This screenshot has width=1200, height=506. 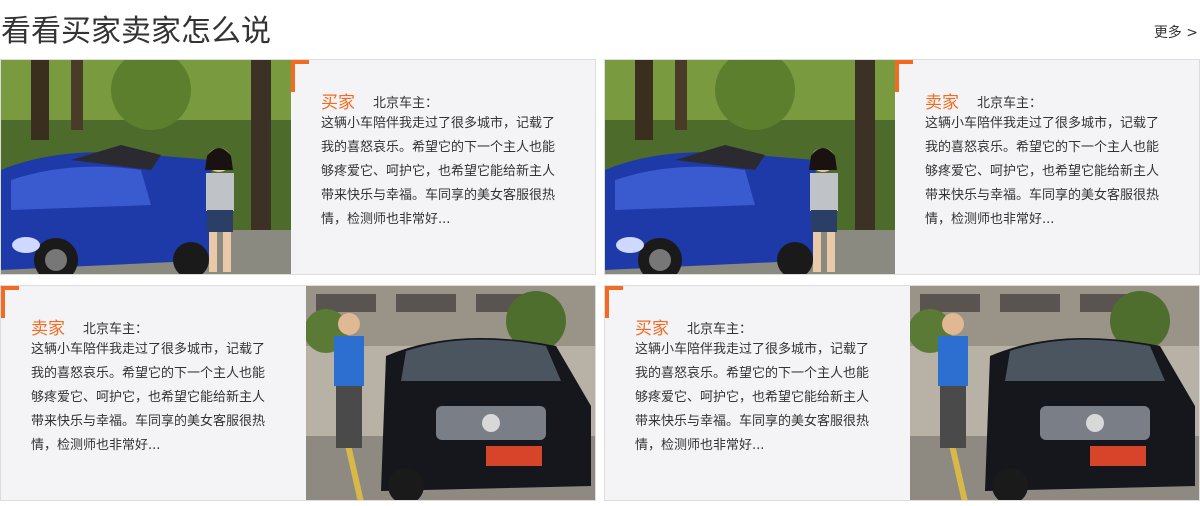 I want to click on more-link: 更多 >, so click(x=1176, y=32).